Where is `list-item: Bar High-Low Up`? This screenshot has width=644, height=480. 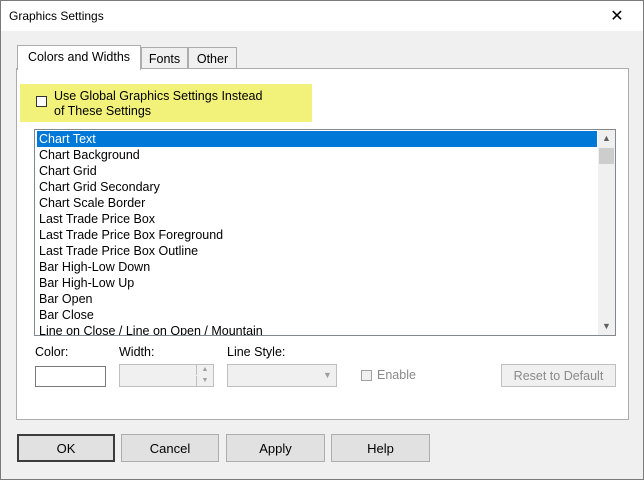
list-item: Bar High-Low Up is located at coordinates (317, 283).